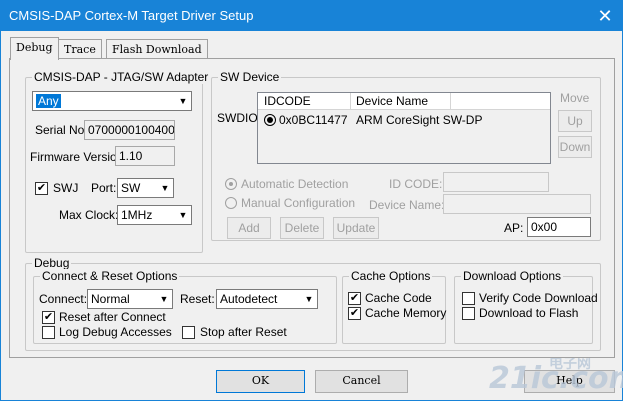  I want to click on connect-selected-value: Normal, so click(110, 299).